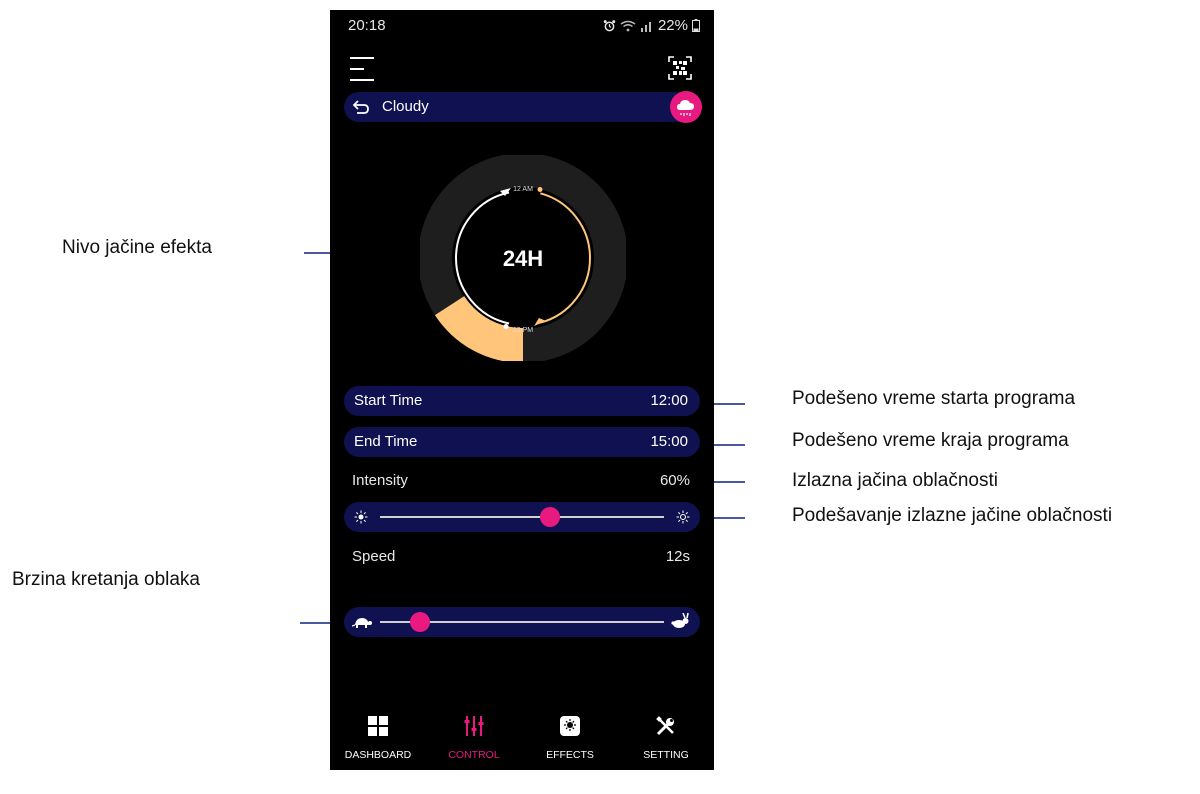  What do you see at coordinates (388, 400) in the screenshot?
I see `start-time-label: Start Time` at bounding box center [388, 400].